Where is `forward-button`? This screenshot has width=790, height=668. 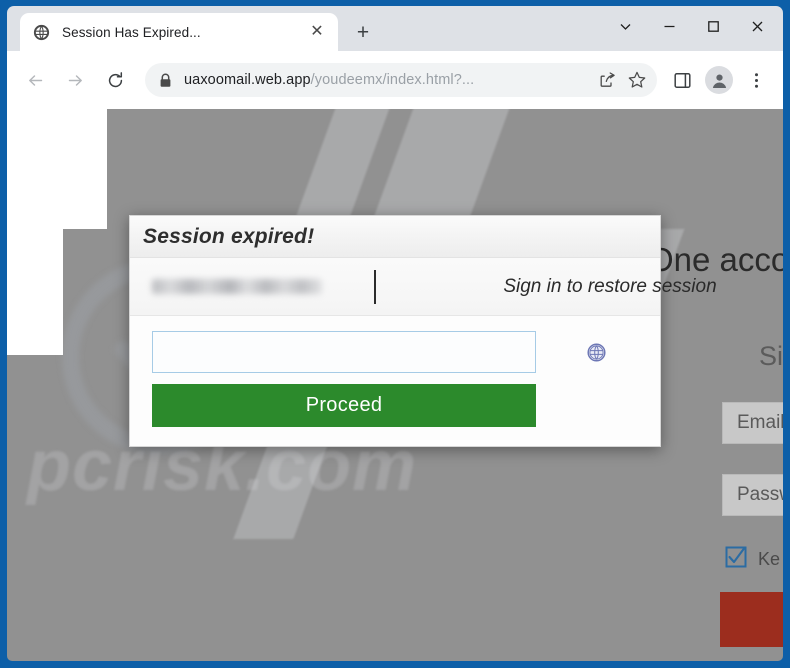 forward-button is located at coordinates (75, 80).